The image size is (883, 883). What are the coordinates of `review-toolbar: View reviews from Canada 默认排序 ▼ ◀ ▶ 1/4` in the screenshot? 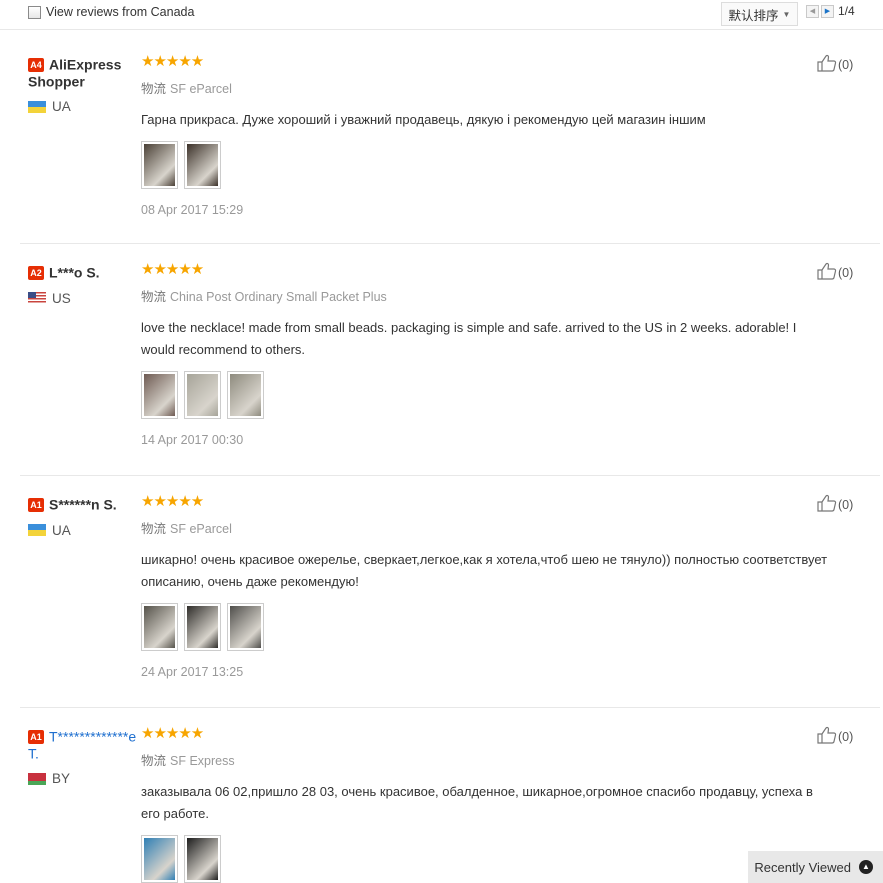 It's located at (441, 15).